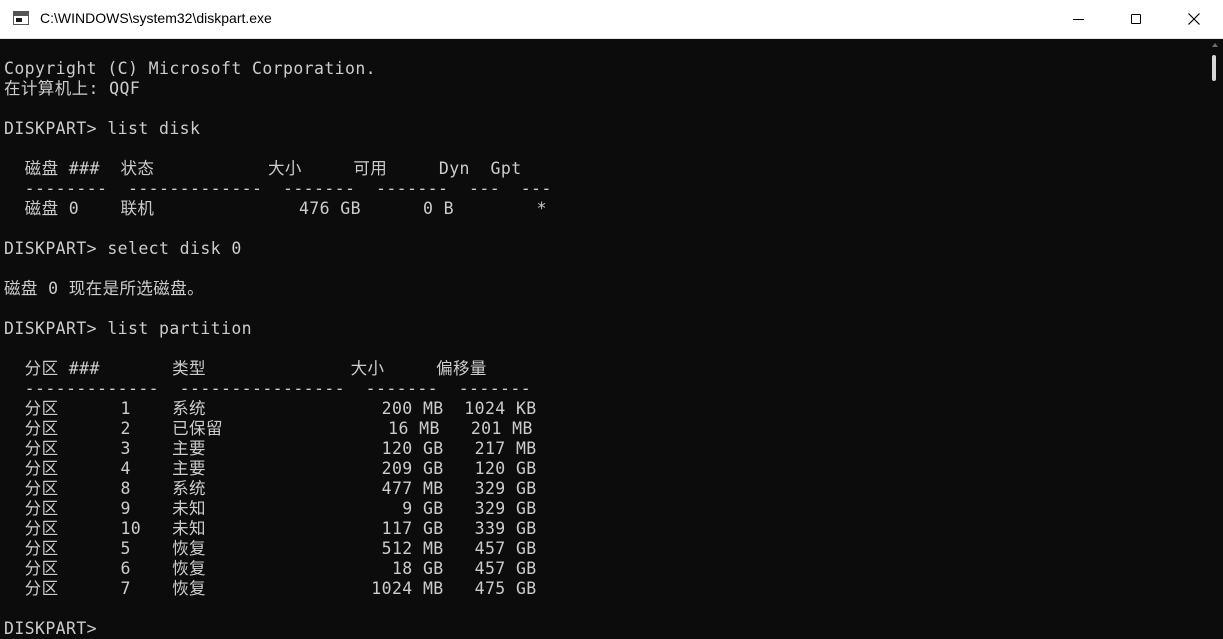 The image size is (1223, 639). Describe the element at coordinates (270, 468) in the screenshot. I see `console-line: 分区 4 主要 209 GB 120 GB` at that location.